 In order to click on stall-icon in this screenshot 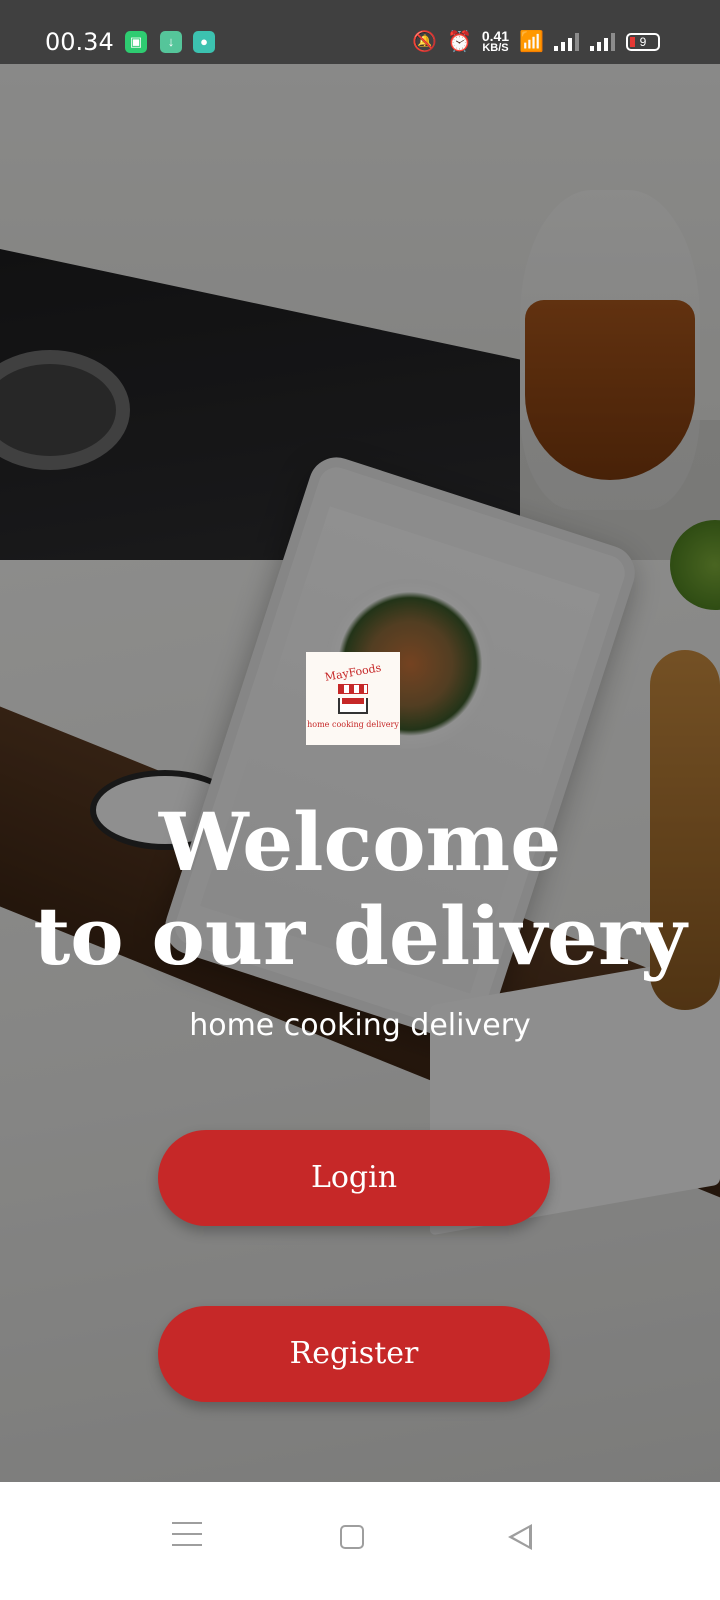, I will do `click(353, 699)`.